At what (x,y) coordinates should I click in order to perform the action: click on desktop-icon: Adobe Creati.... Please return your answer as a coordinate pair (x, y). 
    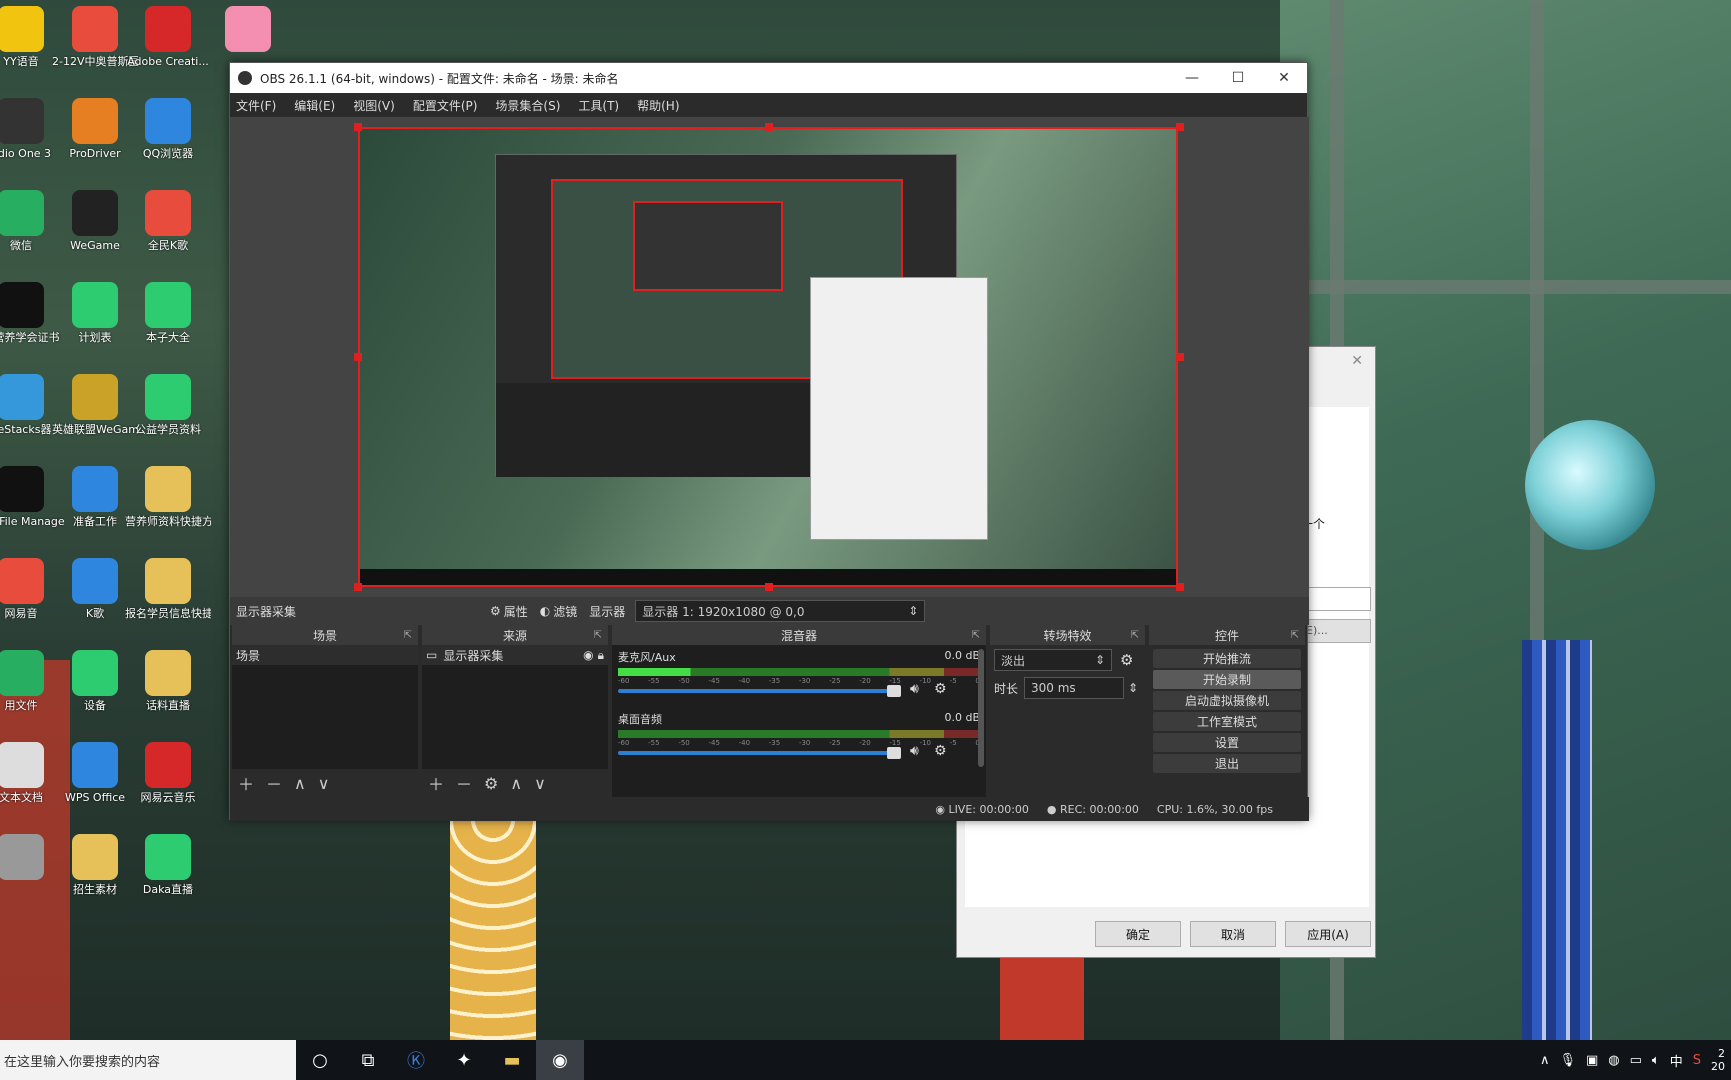
    Looking at the image, I should click on (168, 37).